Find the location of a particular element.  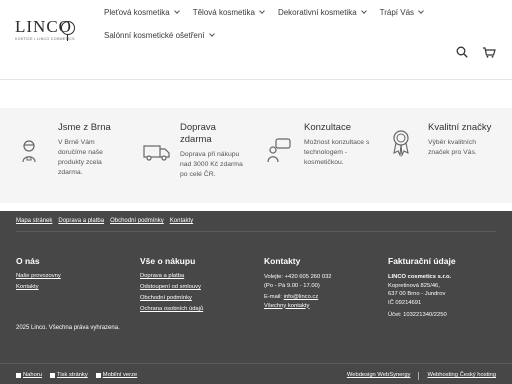

logo-subtitle: KOSTICE • LINCO COSMETICS is located at coordinates (45, 39).